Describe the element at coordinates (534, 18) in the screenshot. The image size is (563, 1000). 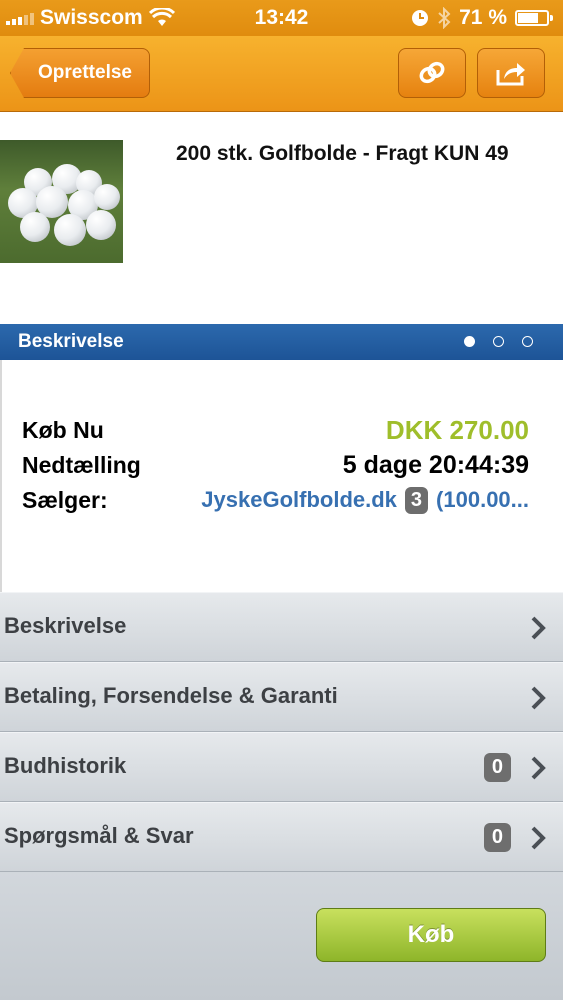
I see `battery-icon` at that location.